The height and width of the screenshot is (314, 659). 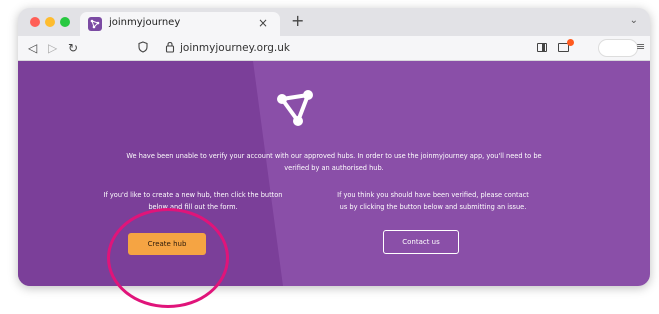 What do you see at coordinates (295, 108) in the screenshot?
I see `joinmyjourney-logo-icon` at bounding box center [295, 108].